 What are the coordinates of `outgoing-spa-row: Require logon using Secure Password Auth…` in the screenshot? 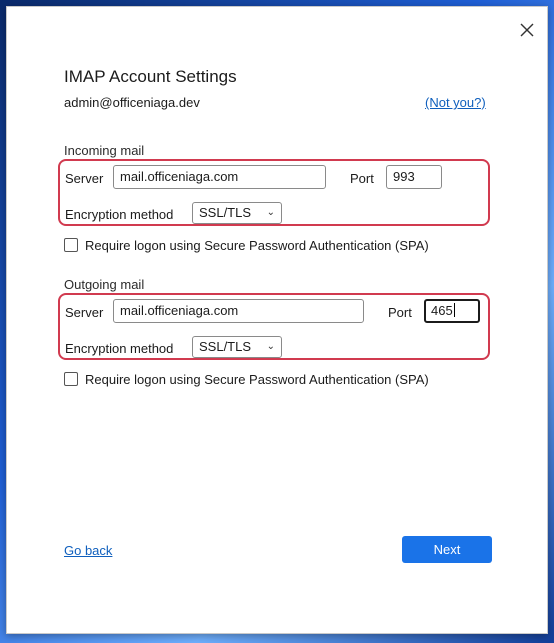 It's located at (246, 379).